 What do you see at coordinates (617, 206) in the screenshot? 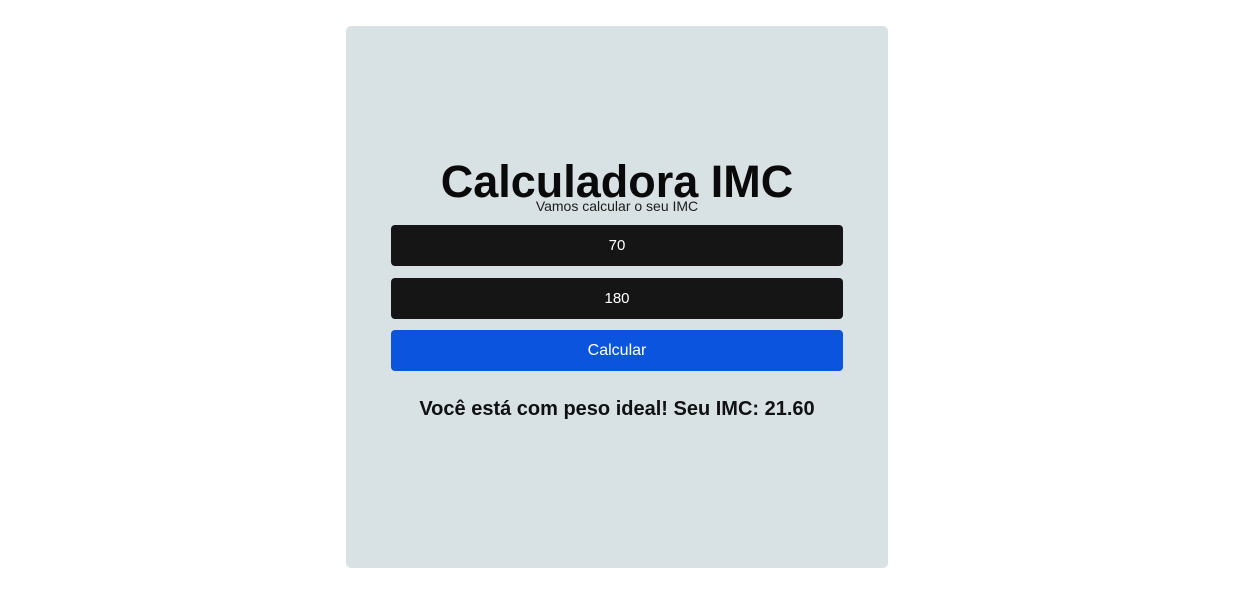
I see `page-subtitle: Vamos calcular o seu IMC` at bounding box center [617, 206].